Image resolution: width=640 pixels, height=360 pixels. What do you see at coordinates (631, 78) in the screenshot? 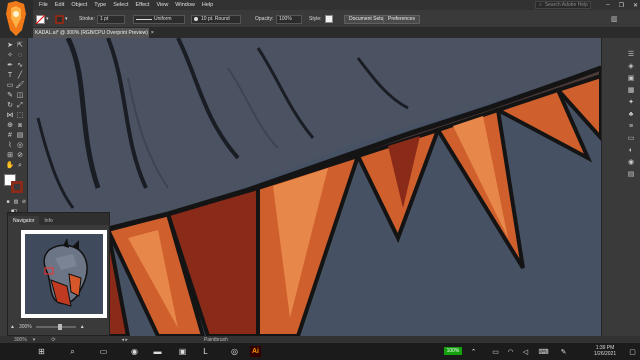
I see `libraries-icon: ▣` at bounding box center [631, 78].